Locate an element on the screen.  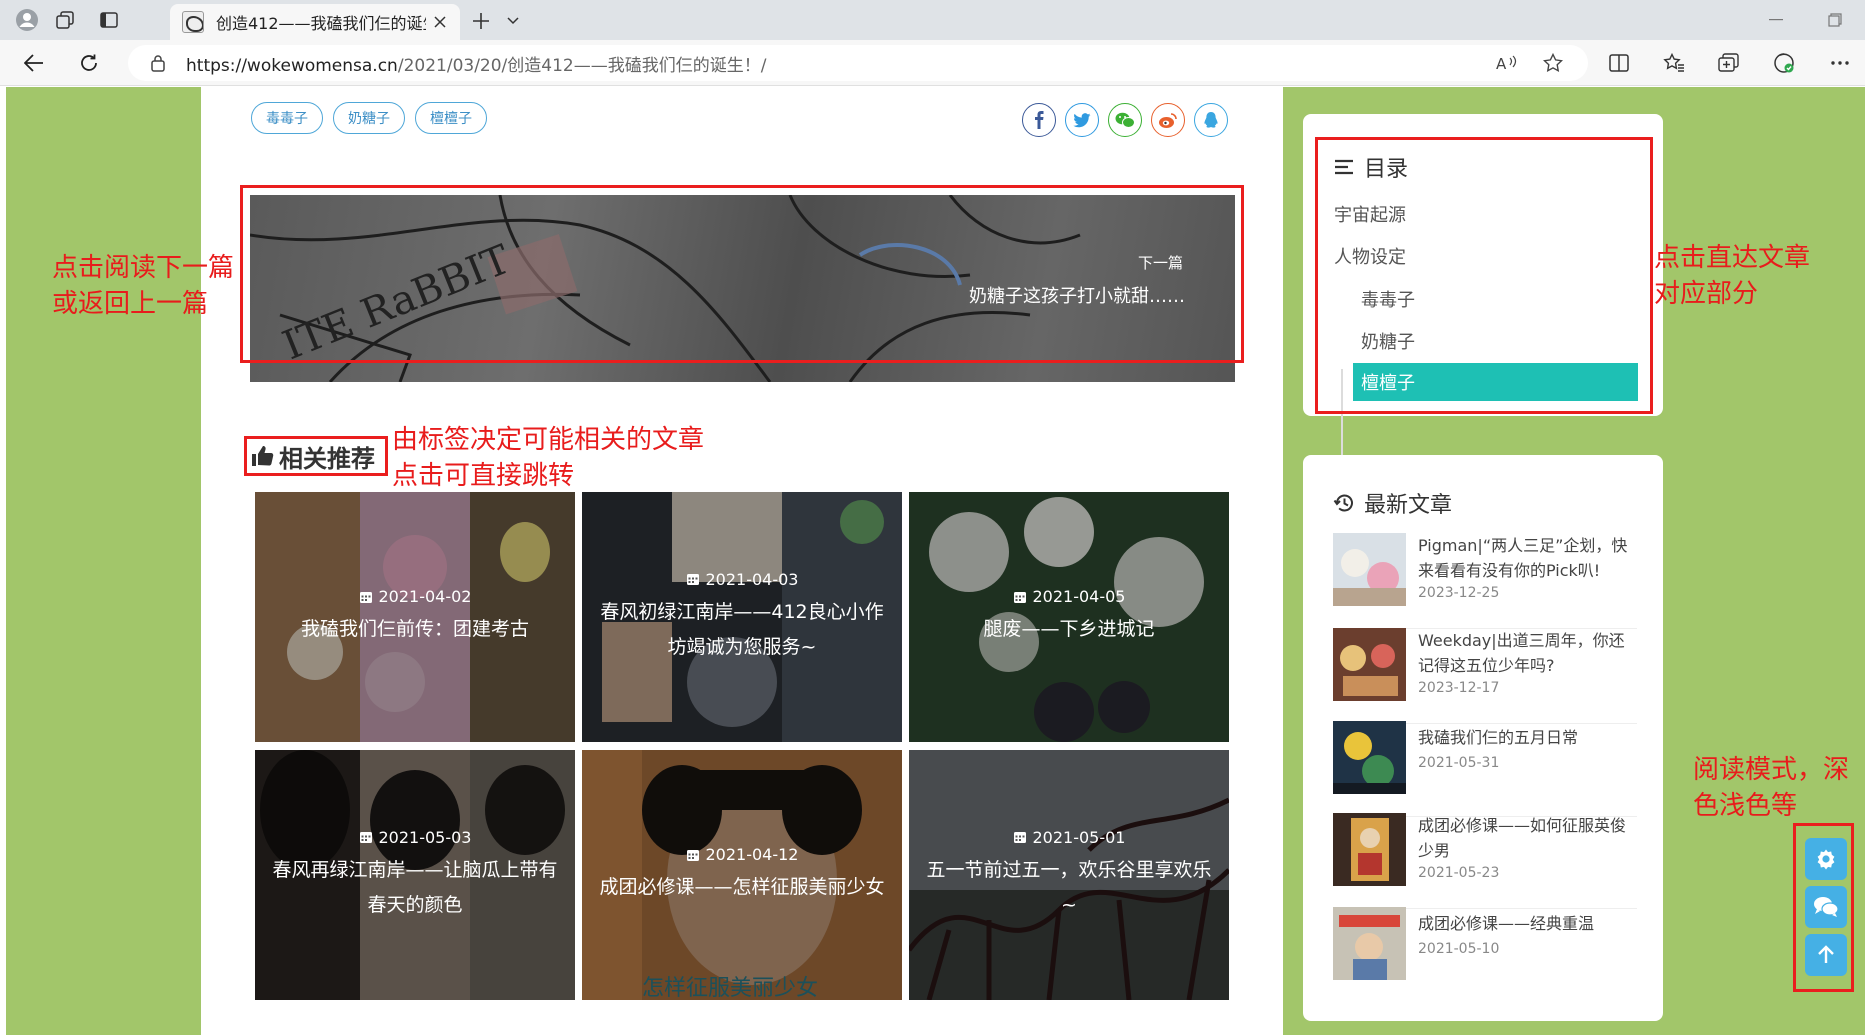
card-date: 2021-04-05 is located at coordinates (1079, 596).